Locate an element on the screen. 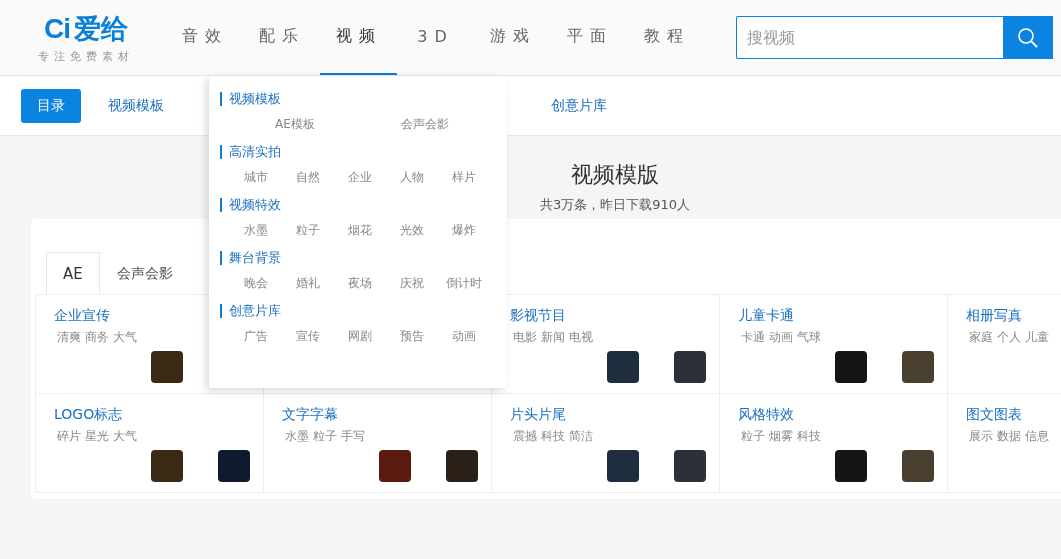  nav-tab: 平面 is located at coordinates (589, 37).